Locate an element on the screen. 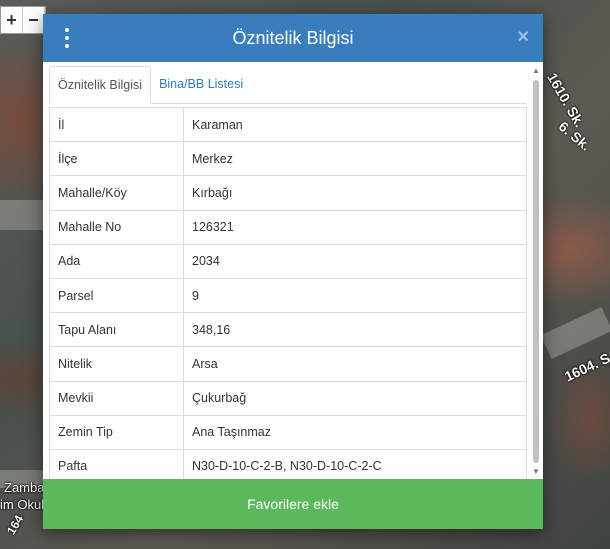 The width and height of the screenshot is (610, 549). attribute-key: Pafta is located at coordinates (116, 463).